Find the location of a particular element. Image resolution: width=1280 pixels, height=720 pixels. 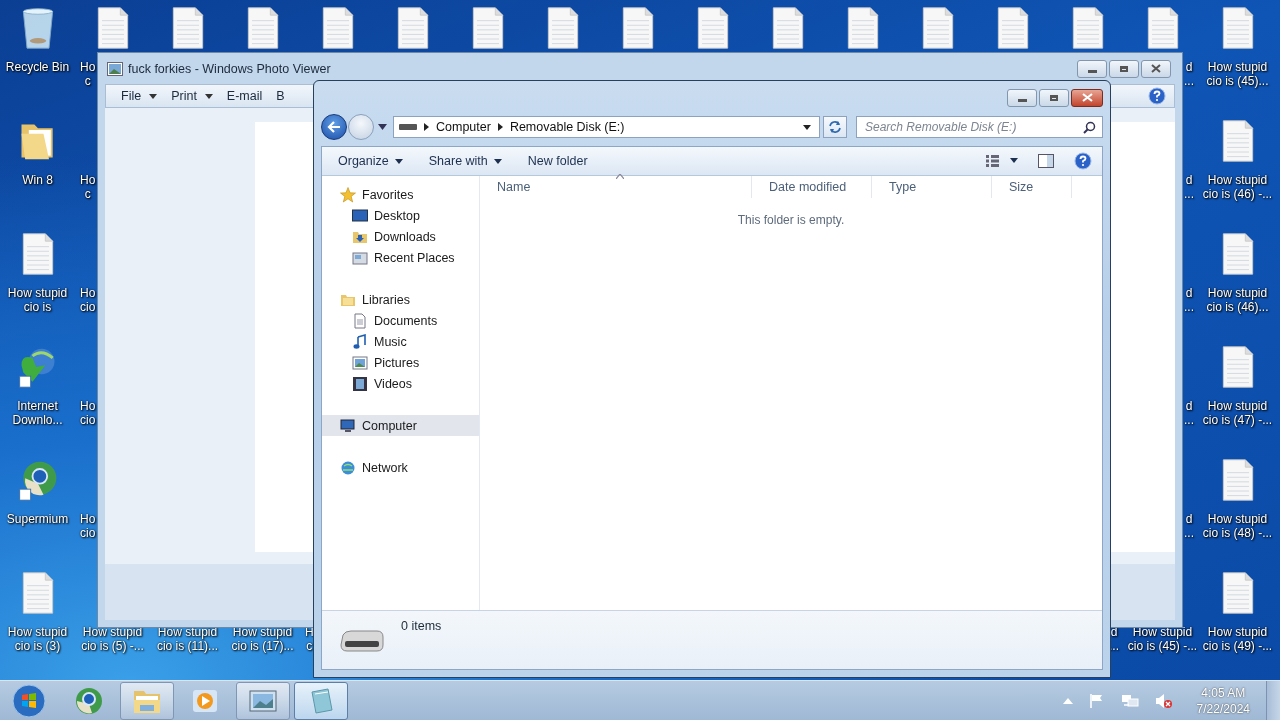

star-icon is located at coordinates (348, 194).